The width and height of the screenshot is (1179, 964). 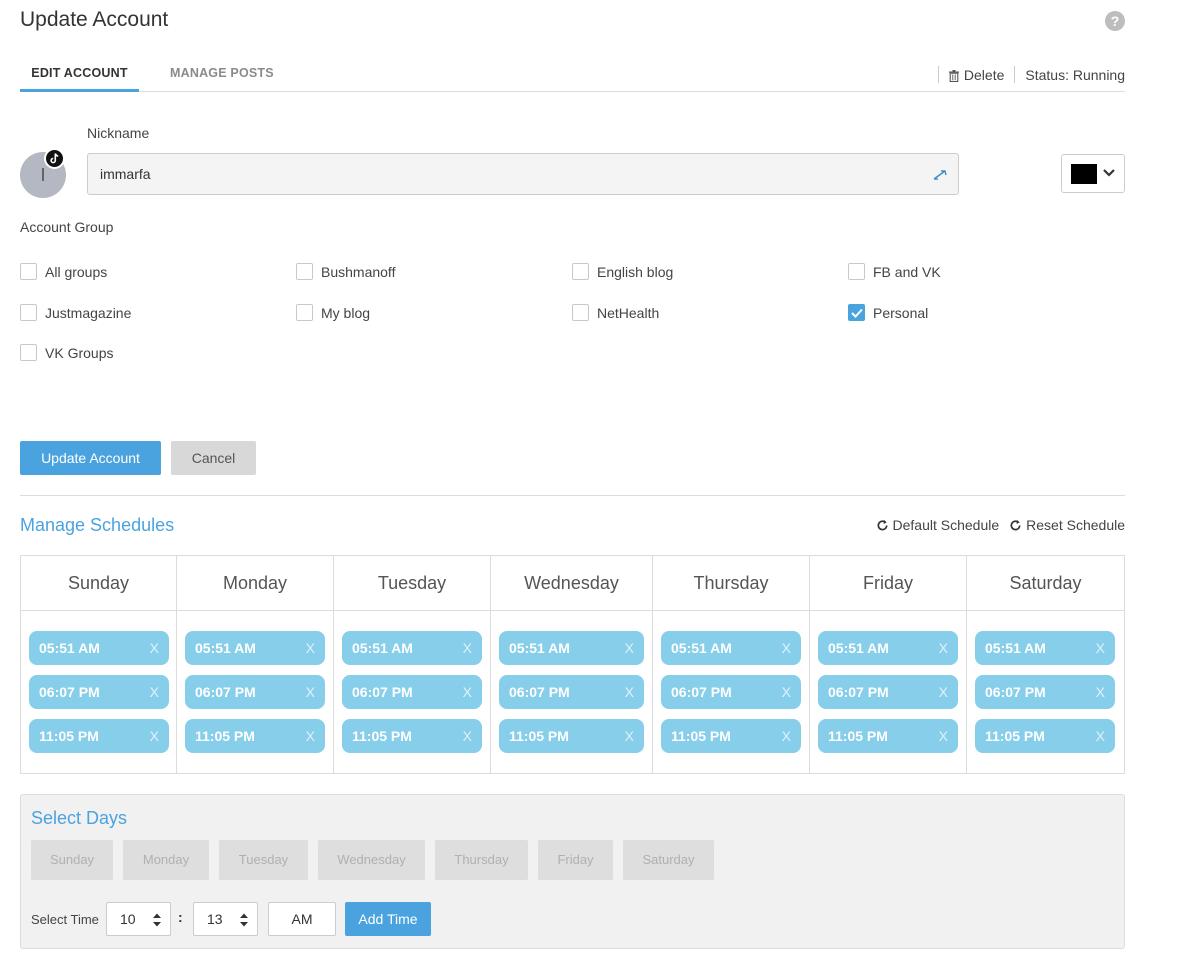 What do you see at coordinates (976, 75) in the screenshot?
I see `delete-button: Delete` at bounding box center [976, 75].